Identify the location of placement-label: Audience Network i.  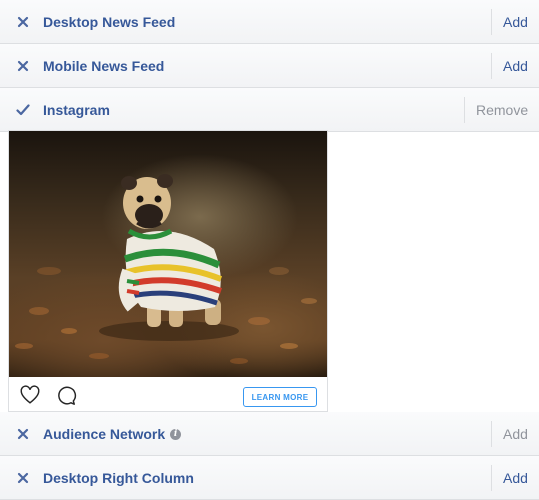
(112, 434).